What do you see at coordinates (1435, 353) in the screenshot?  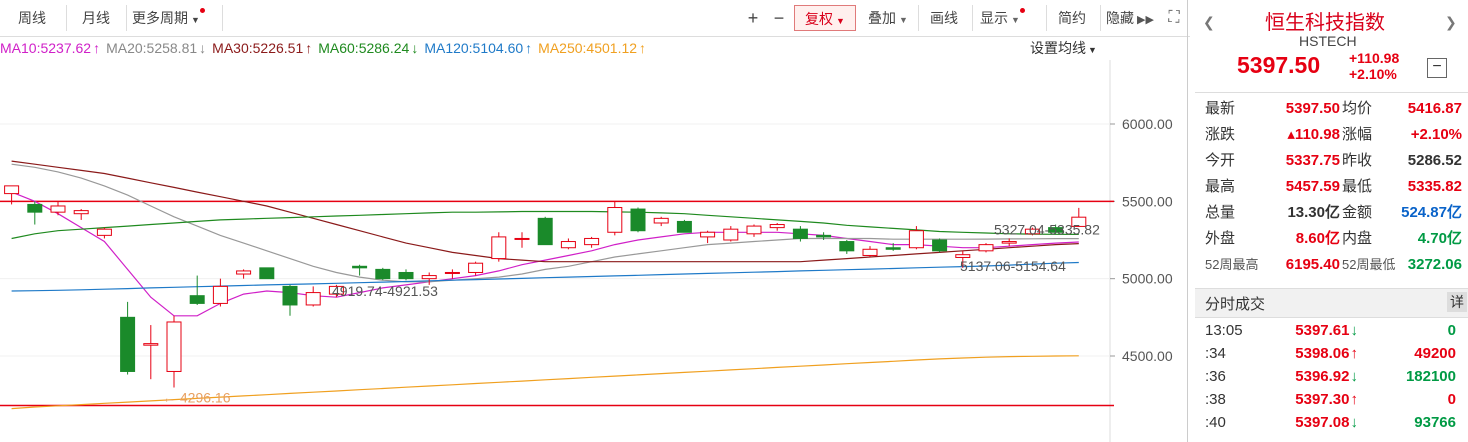 I see `tick-volume: 49200` at bounding box center [1435, 353].